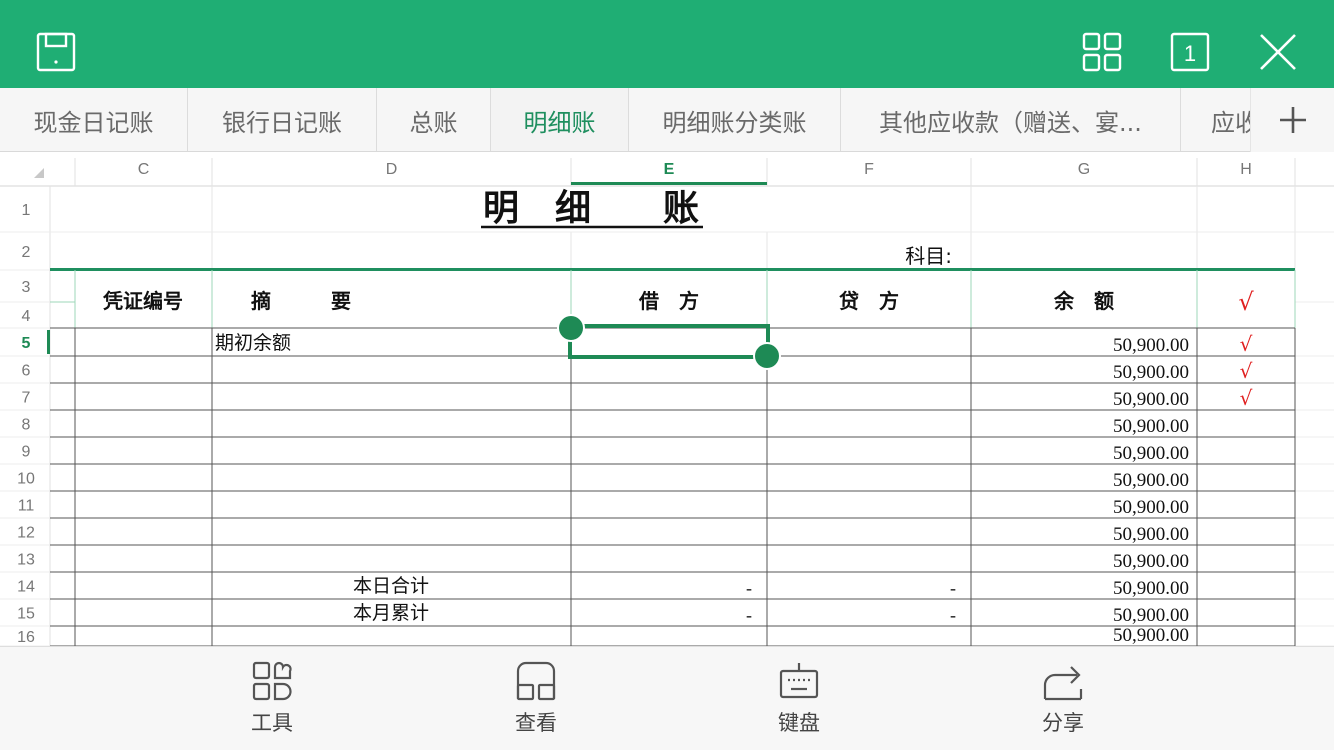 The height and width of the screenshot is (750, 1334). Describe the element at coordinates (799, 681) in the screenshot. I see `keyboard-icon` at that location.